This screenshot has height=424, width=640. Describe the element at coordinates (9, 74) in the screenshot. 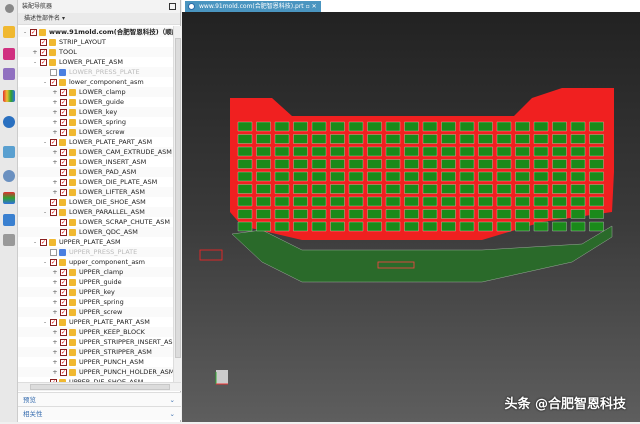

I see `part-navigator-icon` at that location.